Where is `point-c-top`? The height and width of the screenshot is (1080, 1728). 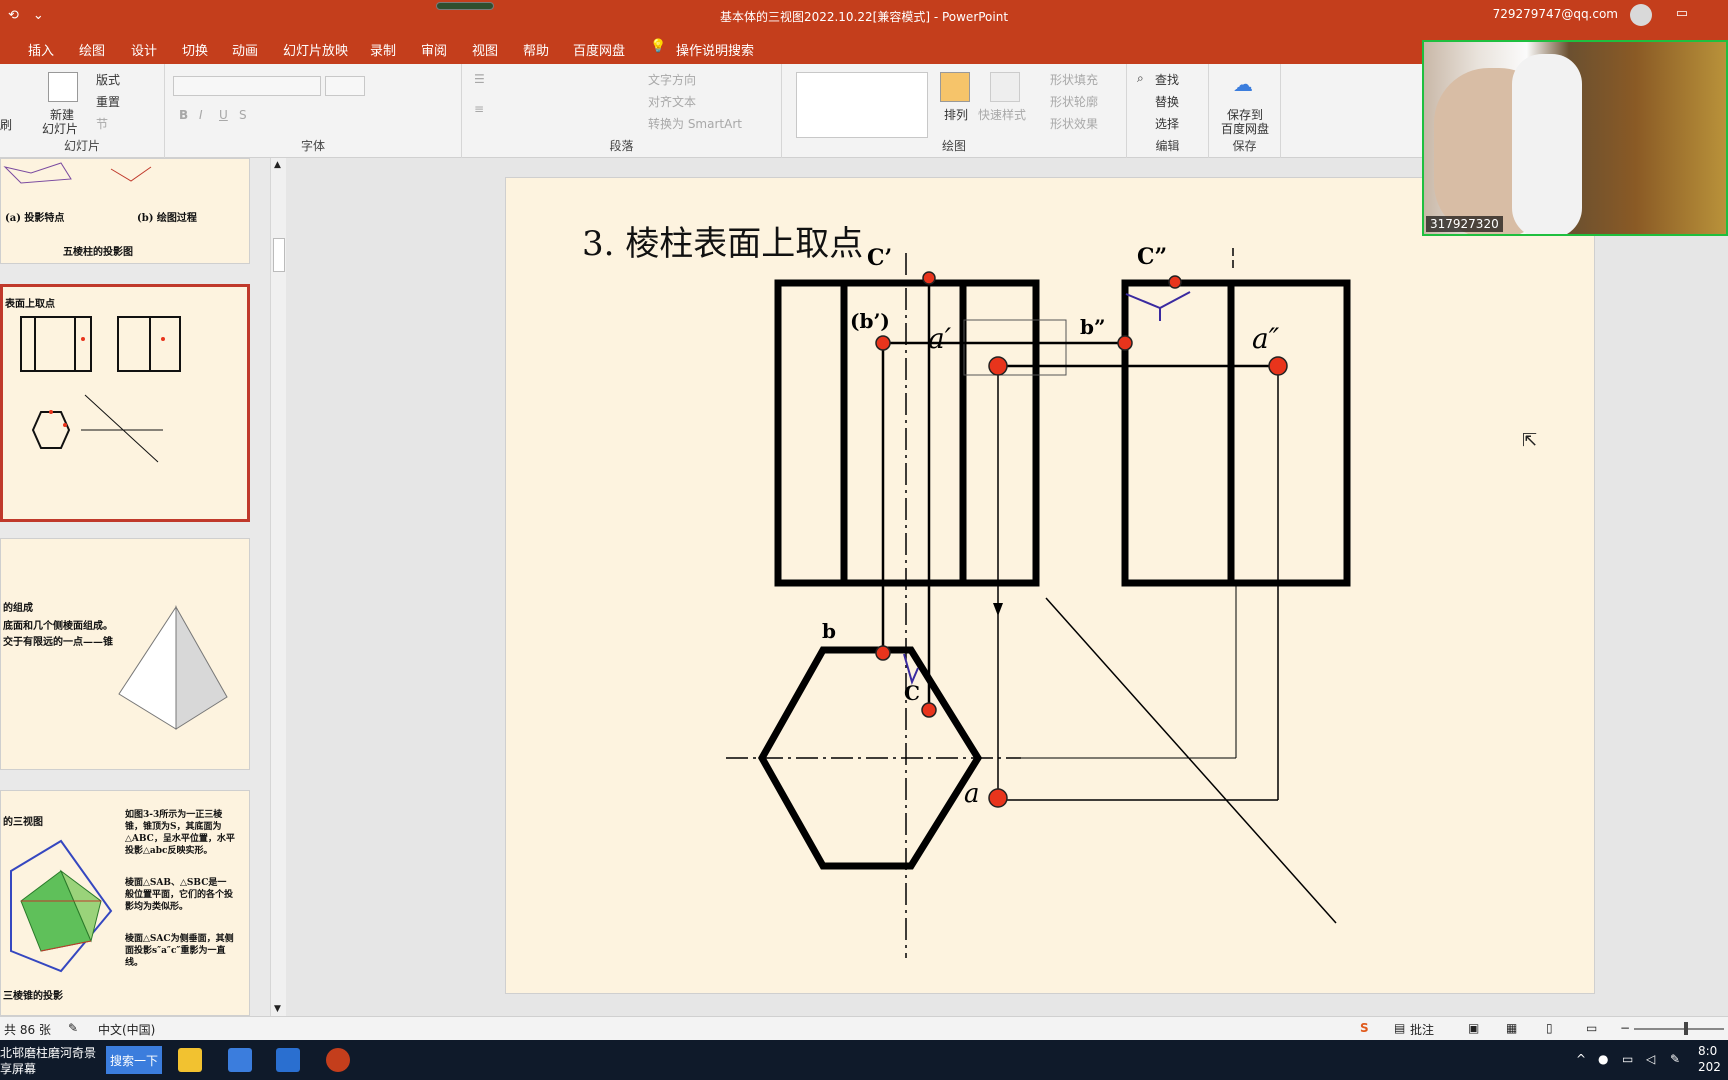 point-c-top is located at coordinates (929, 710).